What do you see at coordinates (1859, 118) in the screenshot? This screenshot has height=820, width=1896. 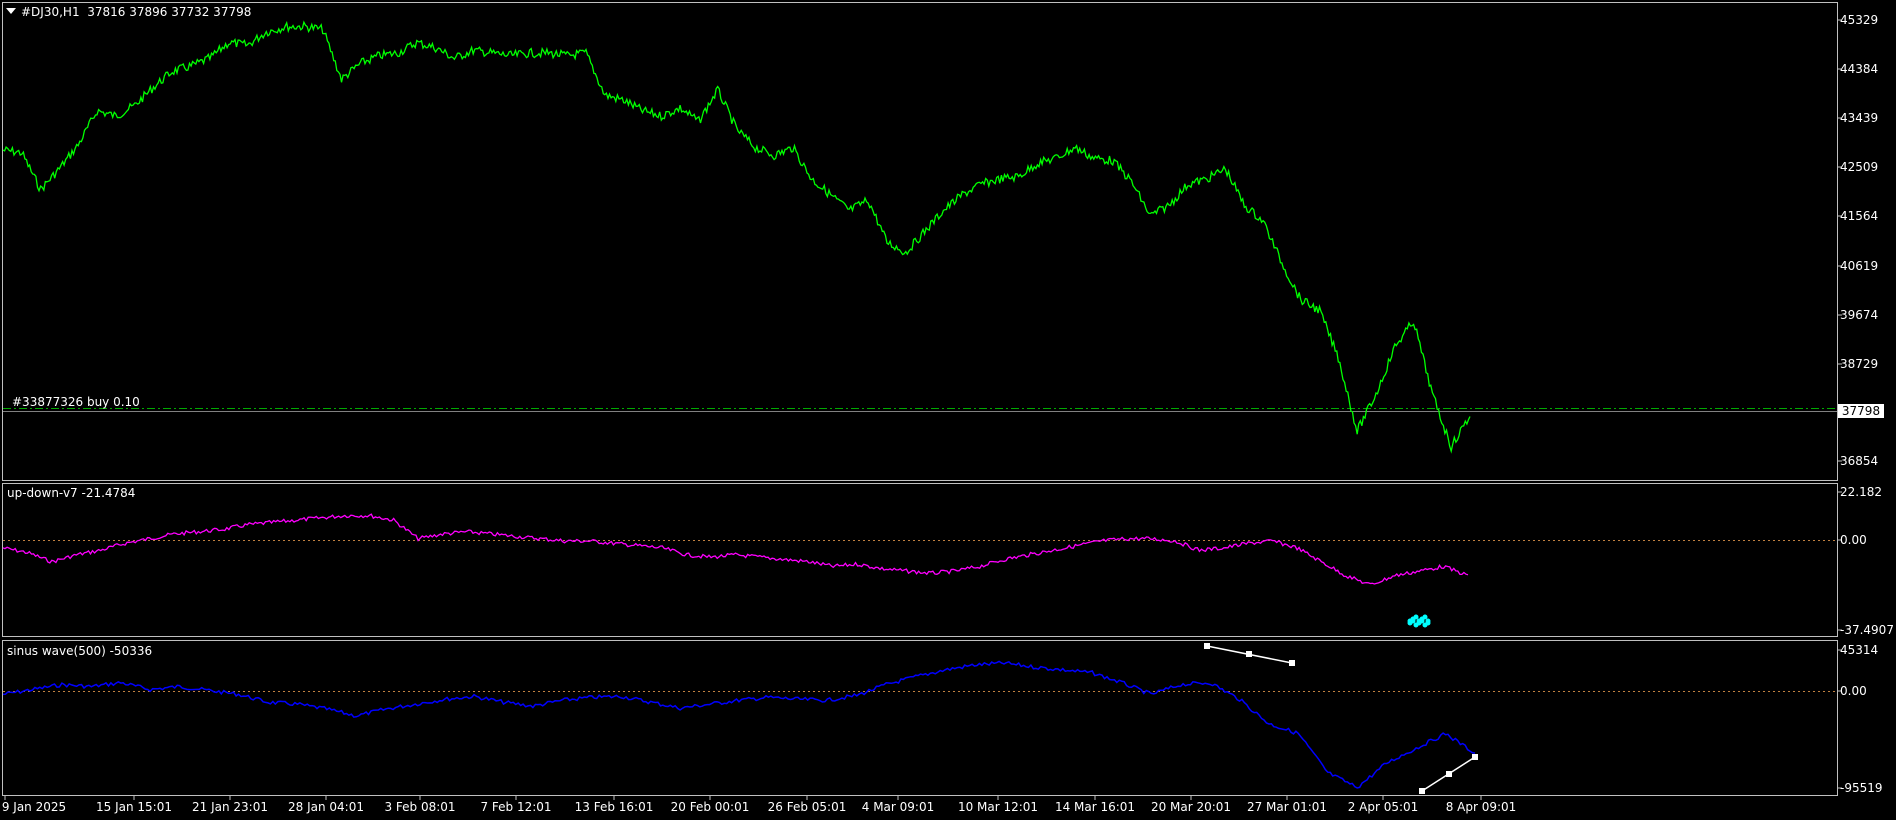 I see `price-scale-label: 43439` at bounding box center [1859, 118].